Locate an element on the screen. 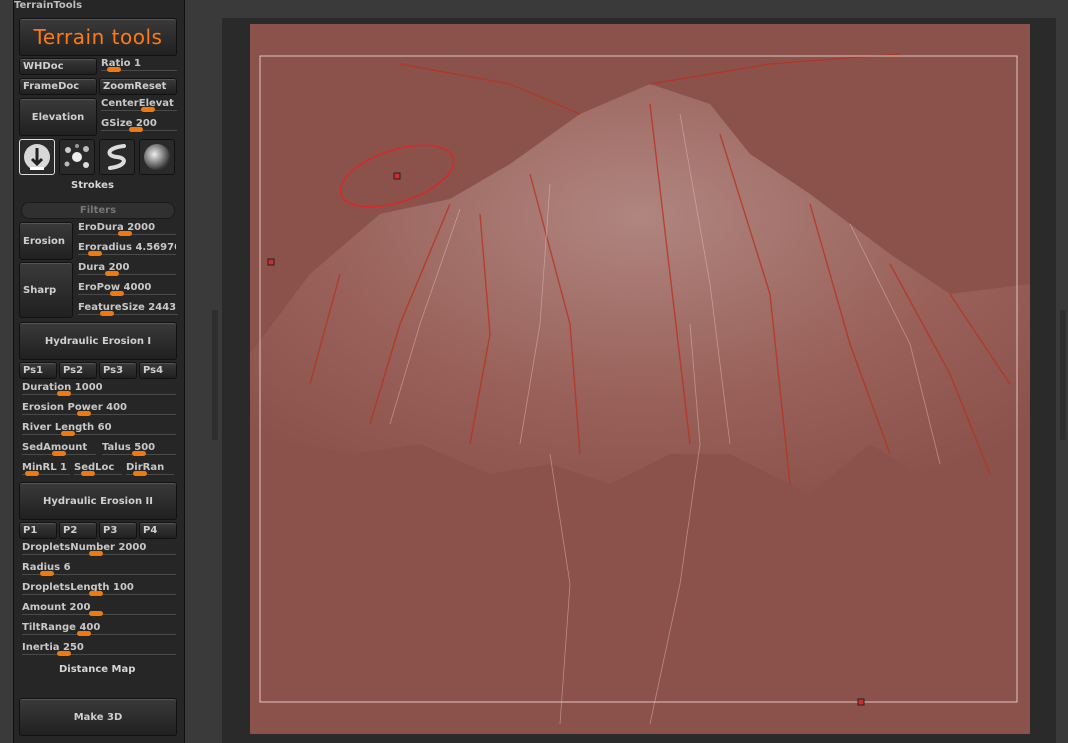 The image size is (1068, 743). strokes-label: Strokes is located at coordinates (92, 185).